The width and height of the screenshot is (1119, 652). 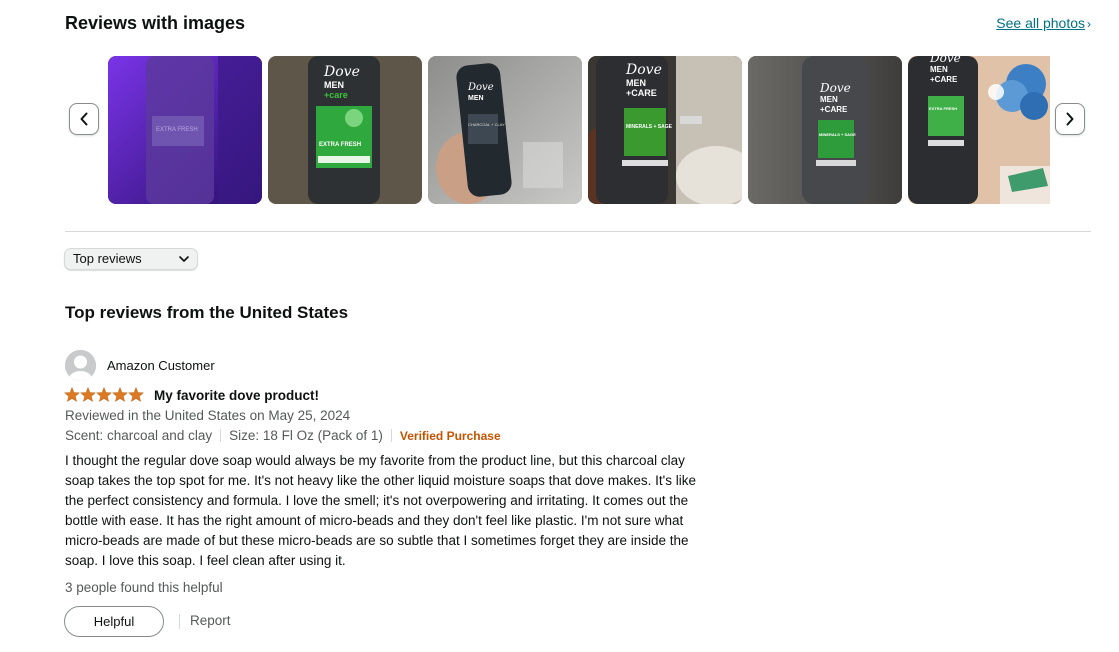 What do you see at coordinates (979, 130) in the screenshot?
I see `review-image-thumbnail: Dove MEN +CARE EXTRA FRESH` at bounding box center [979, 130].